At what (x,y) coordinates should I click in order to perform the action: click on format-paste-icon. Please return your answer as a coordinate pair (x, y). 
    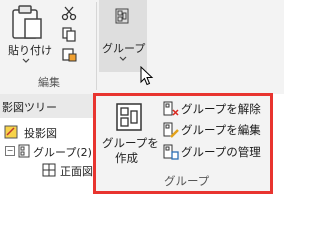
    Looking at the image, I should click on (69, 54).